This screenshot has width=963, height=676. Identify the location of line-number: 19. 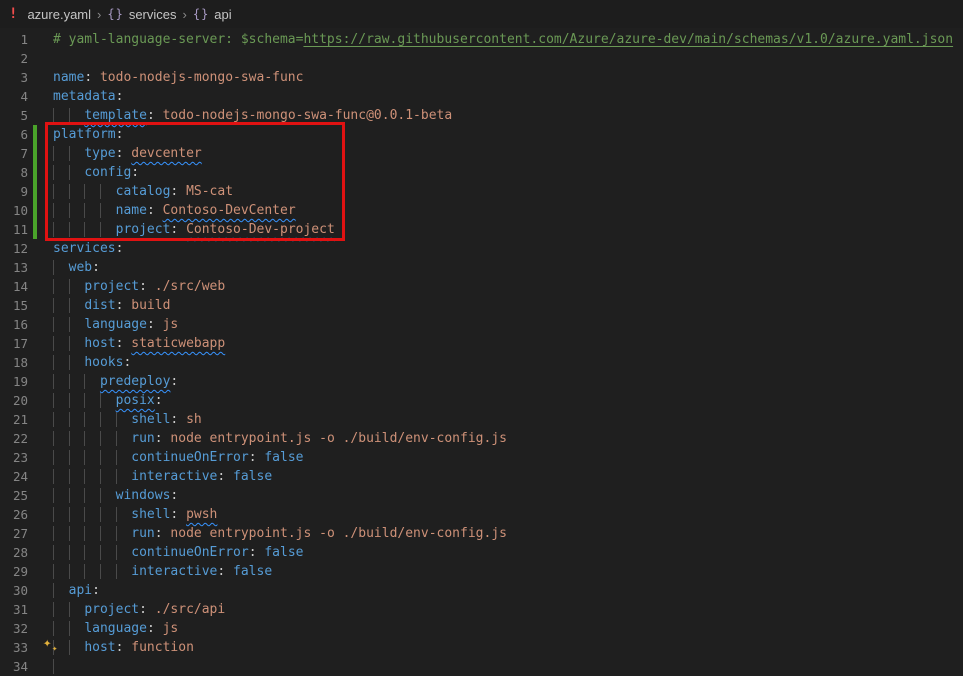
(20, 381).